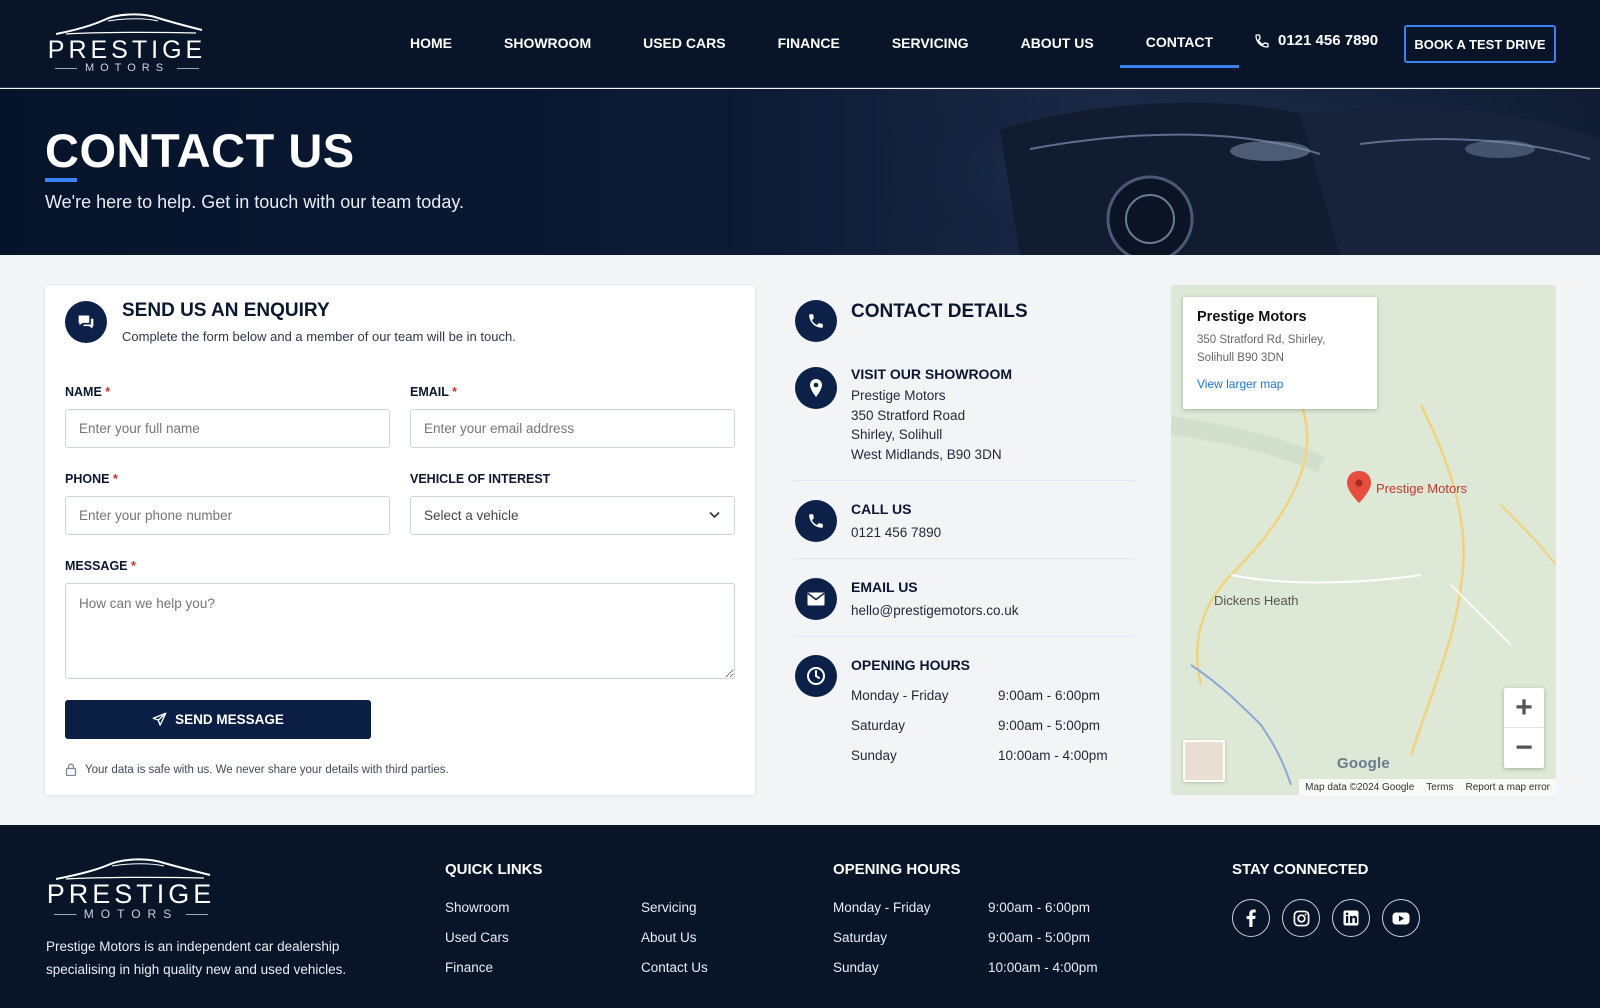 The image size is (1600, 1008). Describe the element at coordinates (1043, 967) in the screenshot. I see `footer-hours-time: 10:00am - 4:00pm` at that location.